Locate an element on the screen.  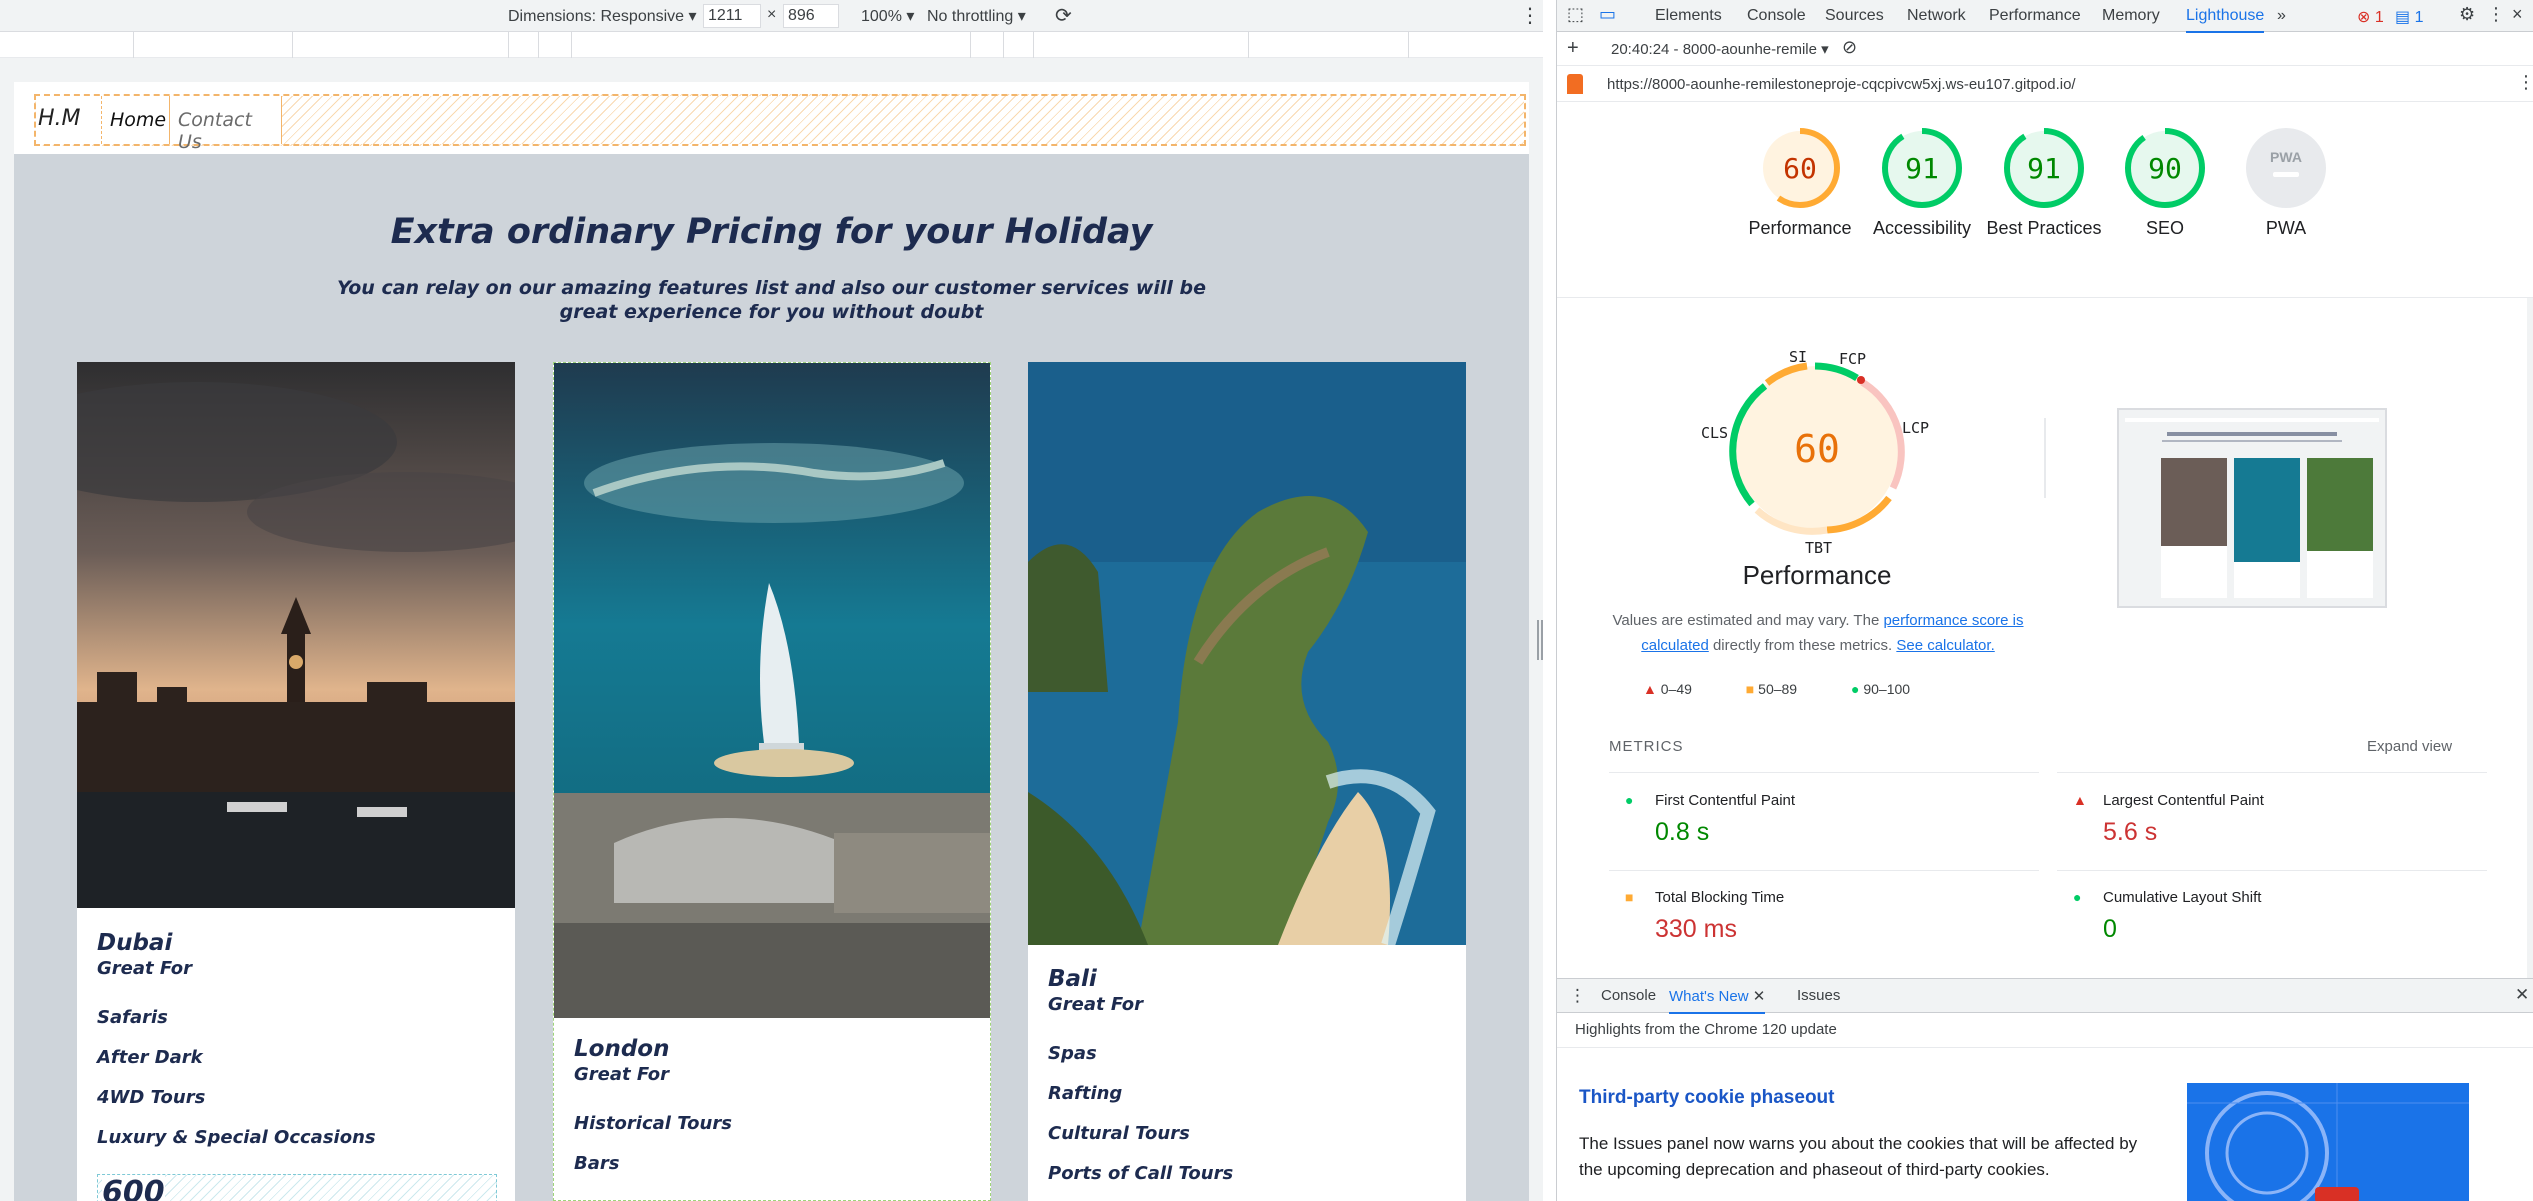
lighthouse-icon is located at coordinates (1575, 84).